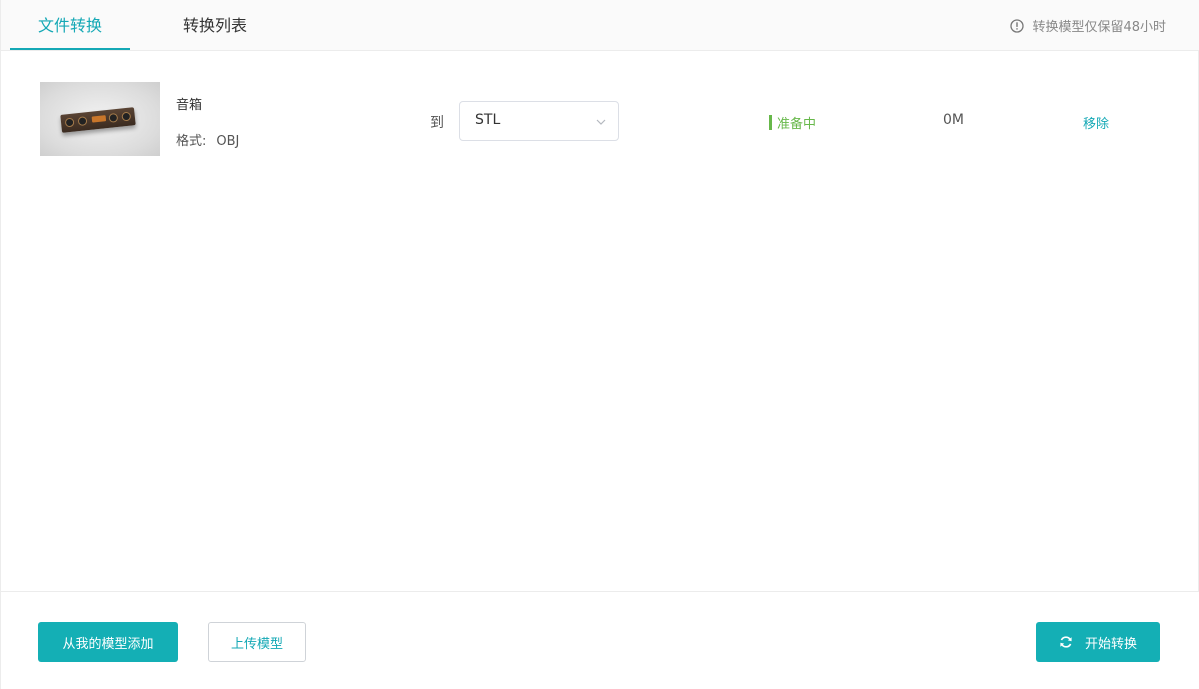 This screenshot has height=689, width=1199. I want to click on file-name: 音箱, so click(189, 105).